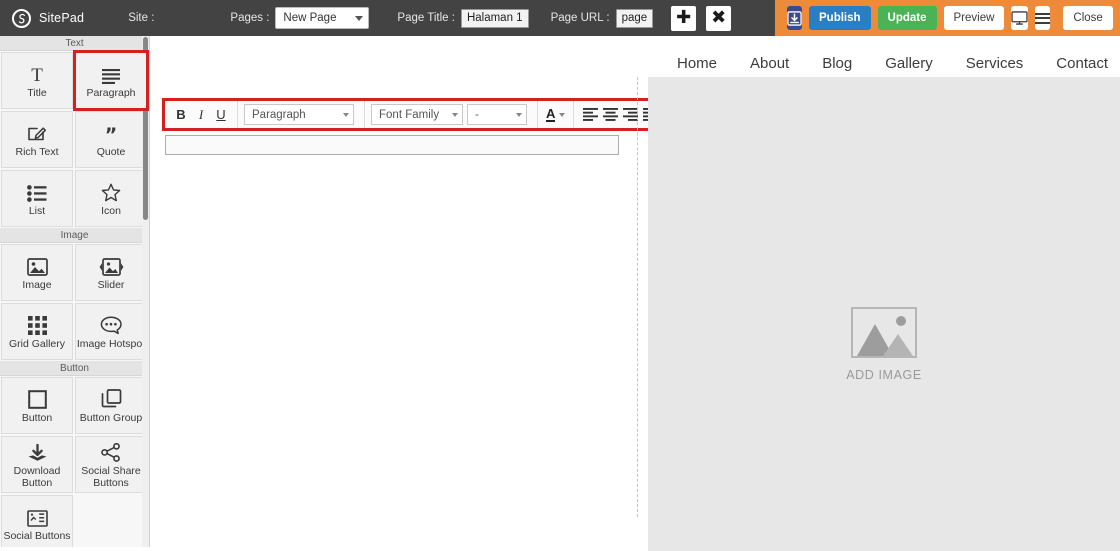 This screenshot has height=551, width=1120. What do you see at coordinates (1043, 18) in the screenshot?
I see `menu-button` at bounding box center [1043, 18].